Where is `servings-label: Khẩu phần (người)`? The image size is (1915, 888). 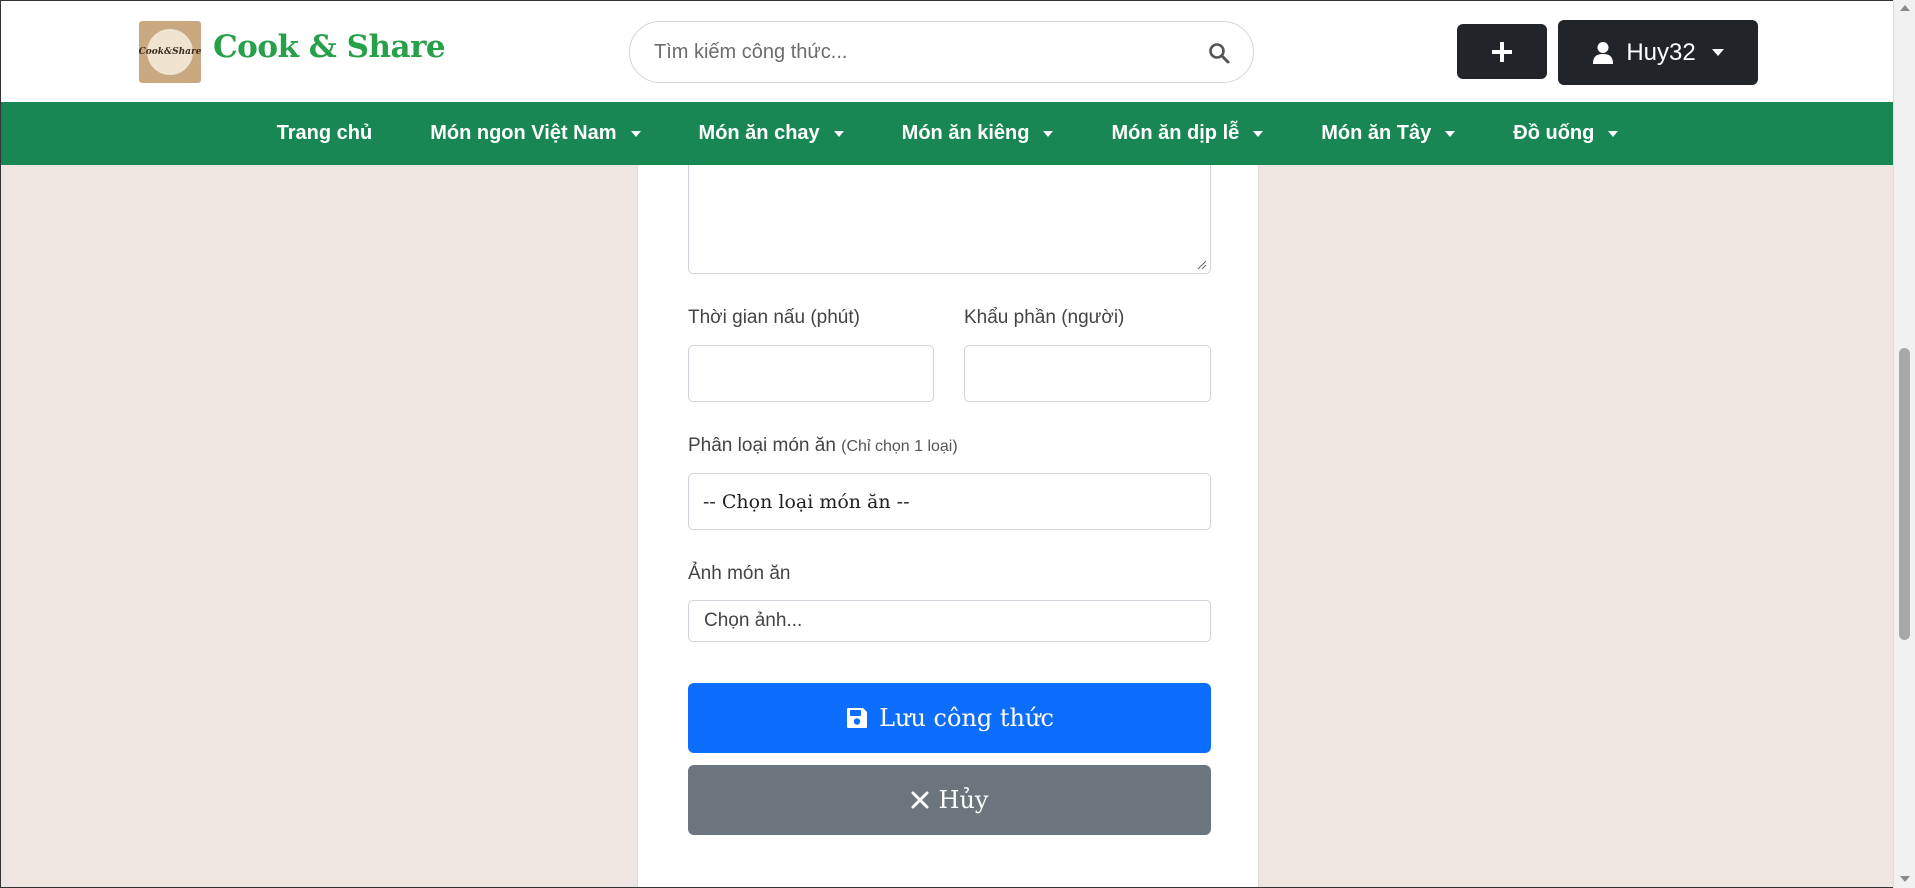 servings-label: Khẩu phần (người) is located at coordinates (1044, 317).